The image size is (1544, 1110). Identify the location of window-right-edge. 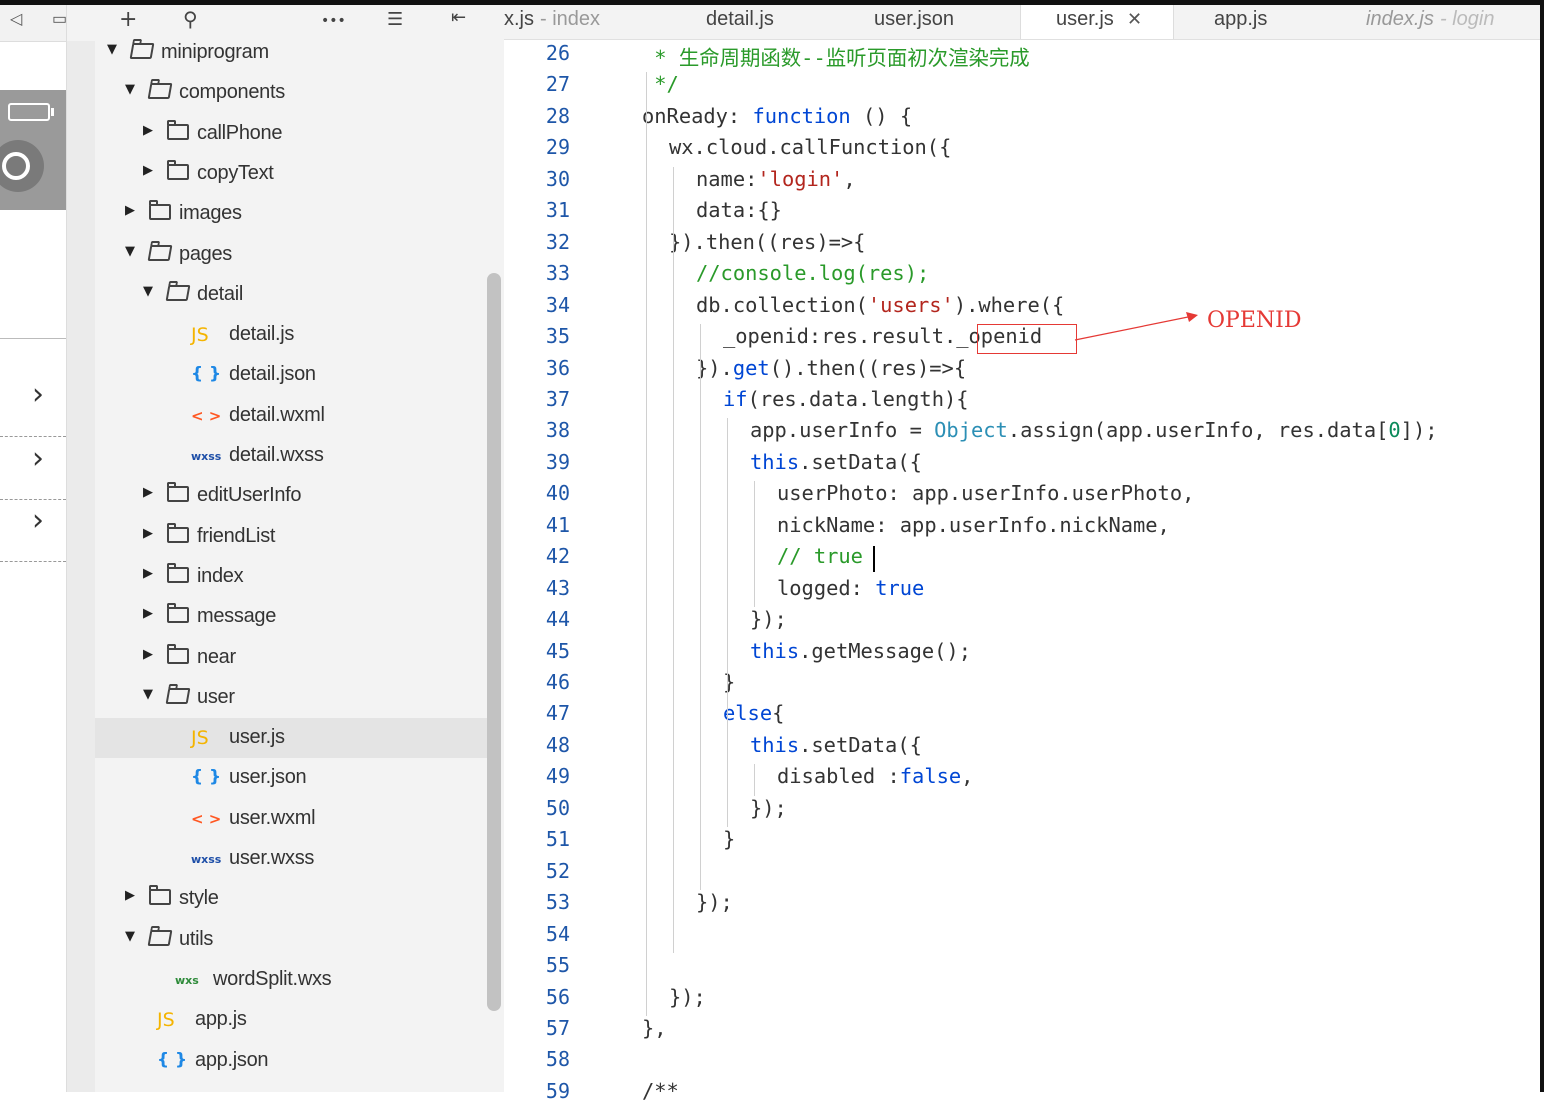
(1542, 546).